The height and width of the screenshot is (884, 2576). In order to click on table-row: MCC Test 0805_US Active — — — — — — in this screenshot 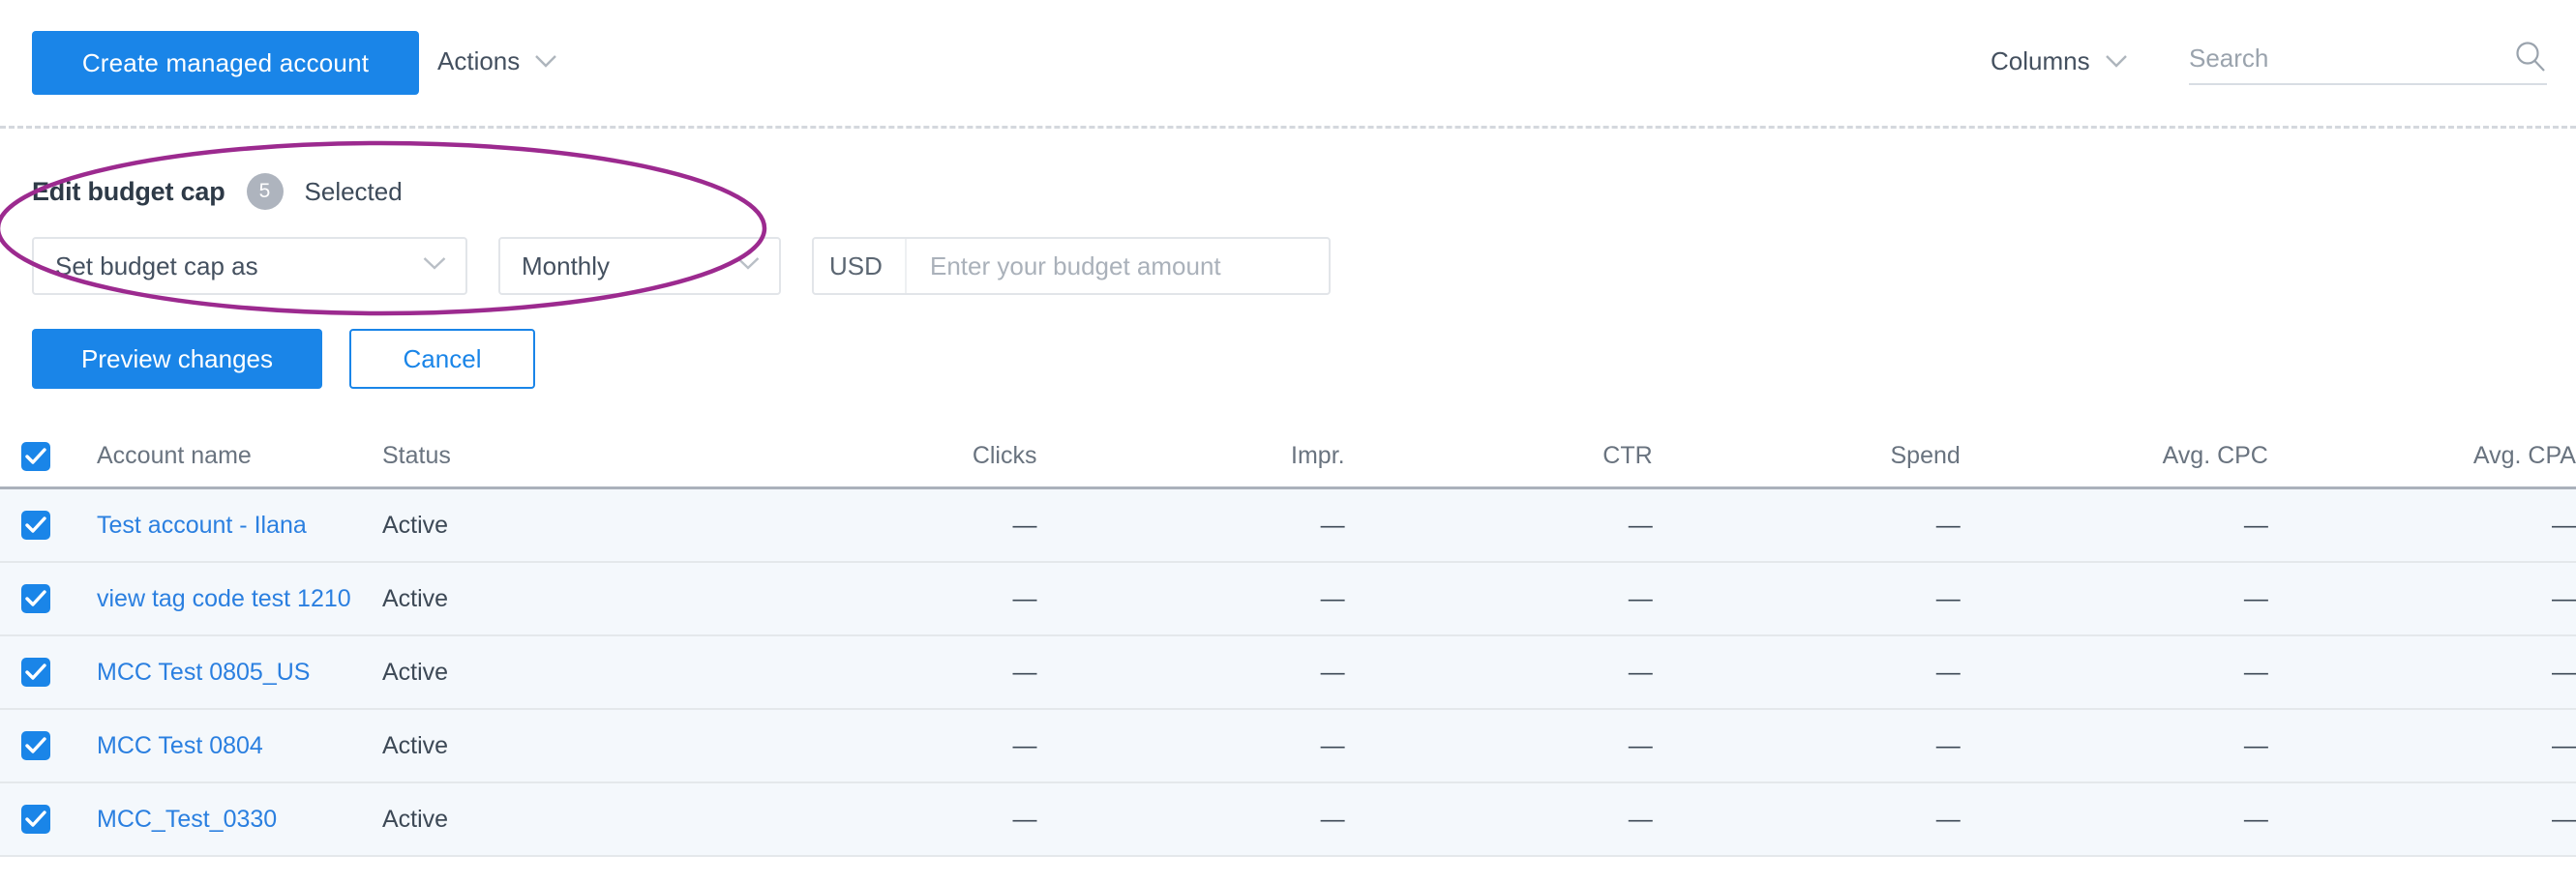, I will do `click(1288, 673)`.